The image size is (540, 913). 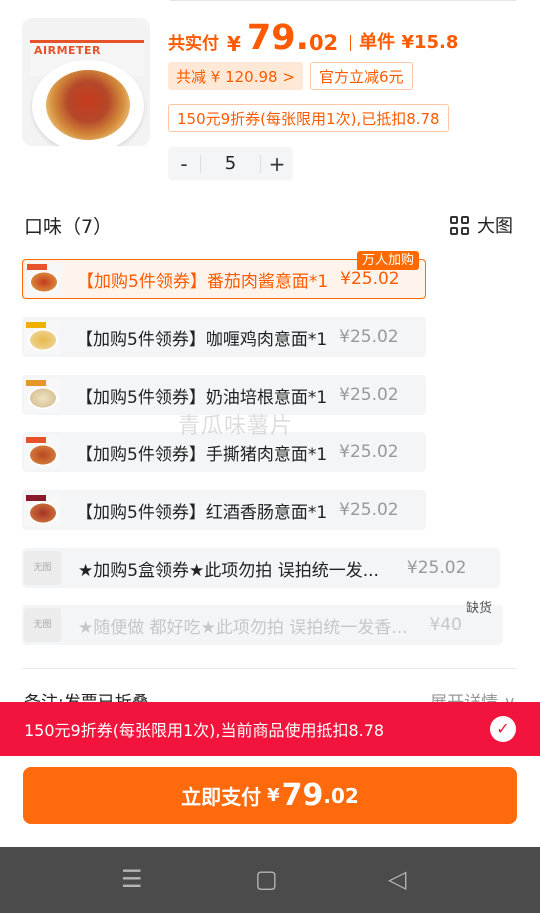 I want to click on flavor-price: ¥40, so click(x=445, y=625).